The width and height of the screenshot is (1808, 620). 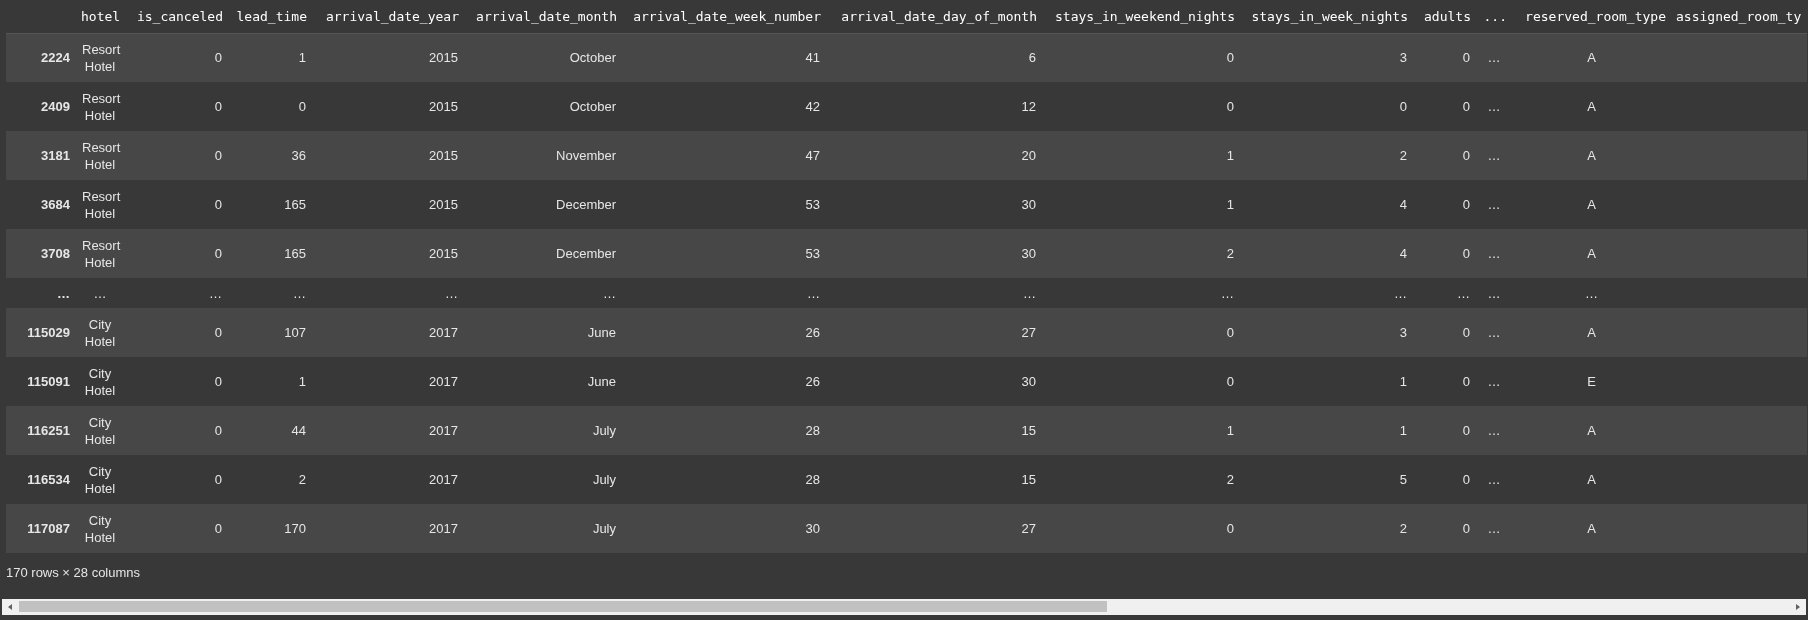 What do you see at coordinates (41, 528) in the screenshot?
I see `row-index: 117087` at bounding box center [41, 528].